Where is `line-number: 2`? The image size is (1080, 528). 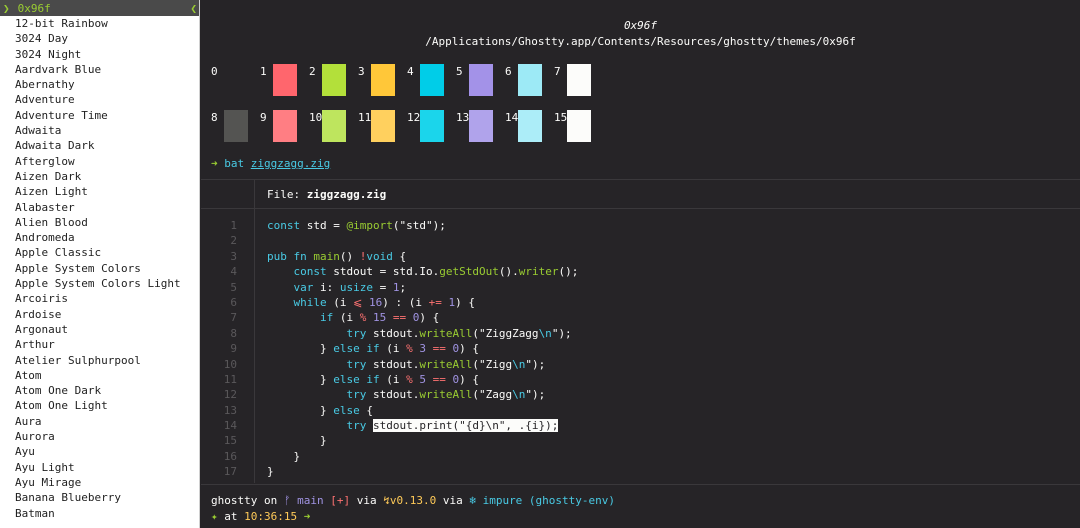 line-number: 2 is located at coordinates (233, 241).